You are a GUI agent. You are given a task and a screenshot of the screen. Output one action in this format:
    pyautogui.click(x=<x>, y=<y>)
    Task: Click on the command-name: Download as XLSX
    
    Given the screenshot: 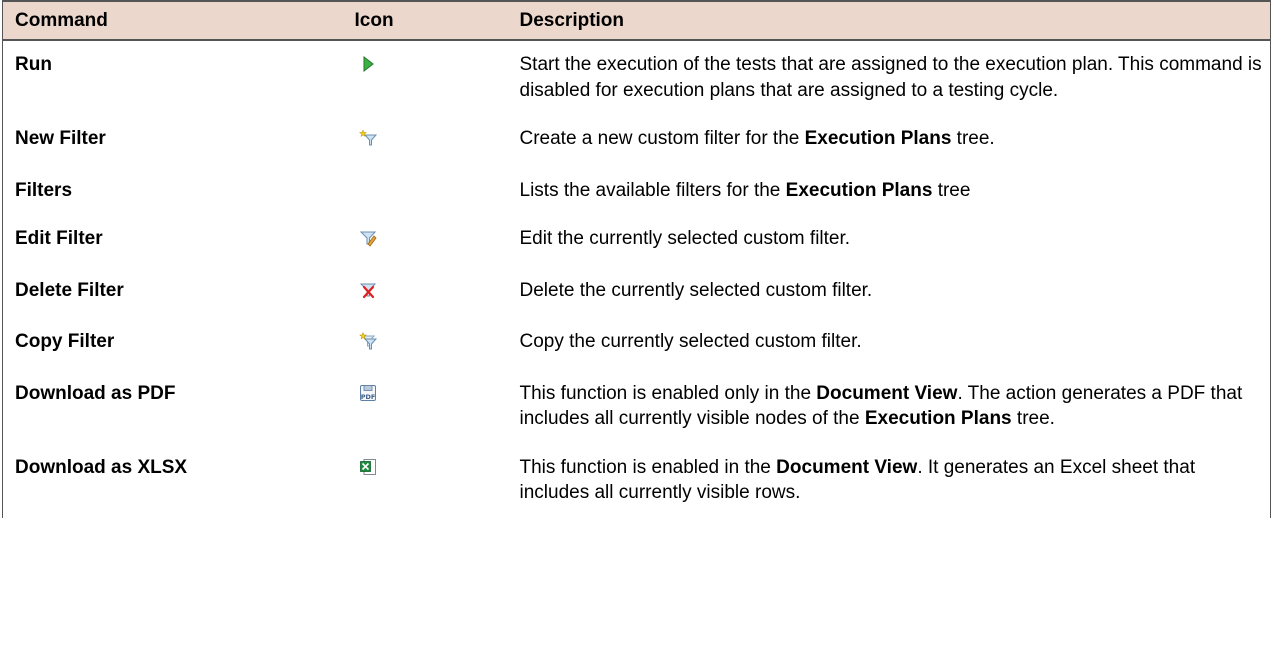 What is the action you would take?
    pyautogui.click(x=101, y=467)
    